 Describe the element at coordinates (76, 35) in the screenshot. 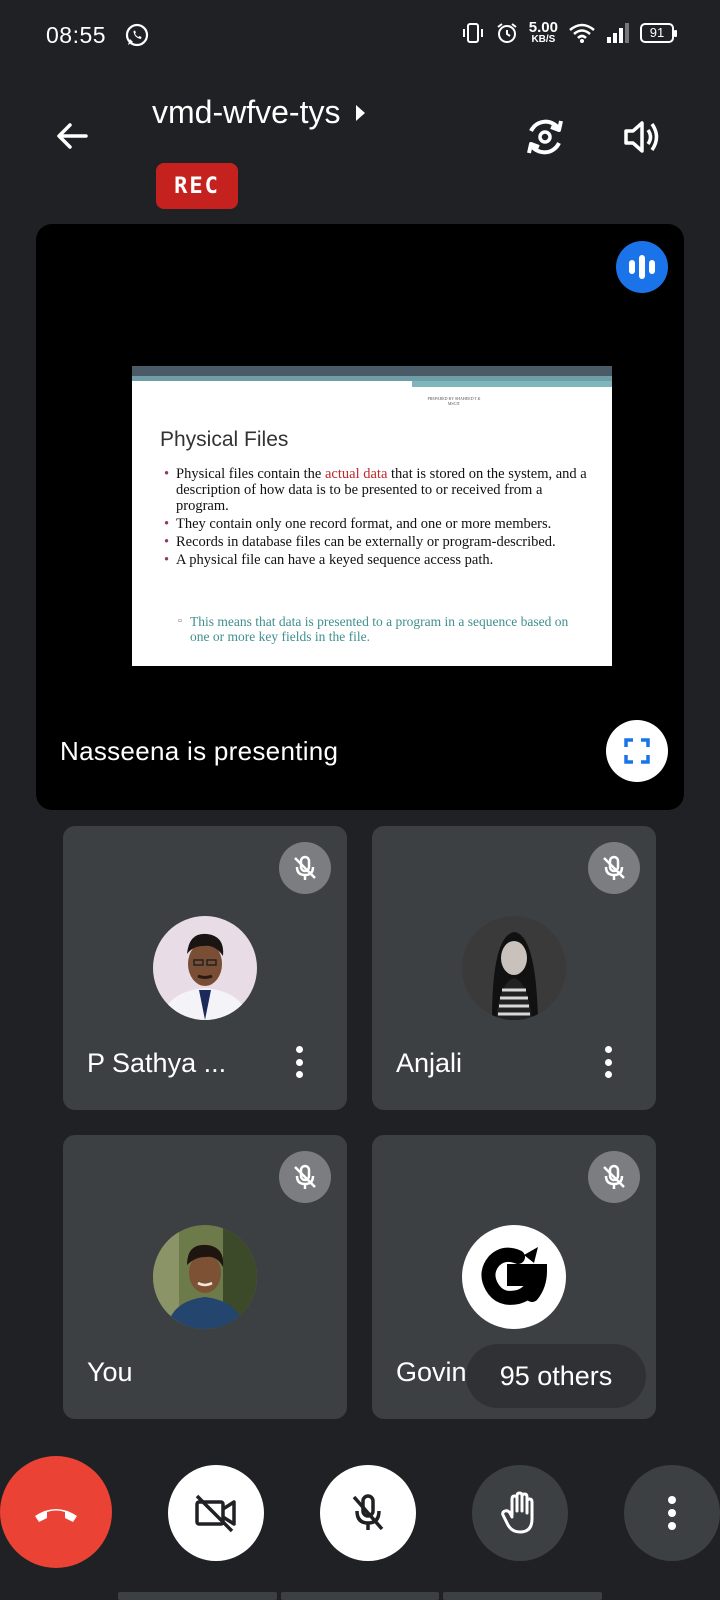

I see `status-time: 08:55` at that location.